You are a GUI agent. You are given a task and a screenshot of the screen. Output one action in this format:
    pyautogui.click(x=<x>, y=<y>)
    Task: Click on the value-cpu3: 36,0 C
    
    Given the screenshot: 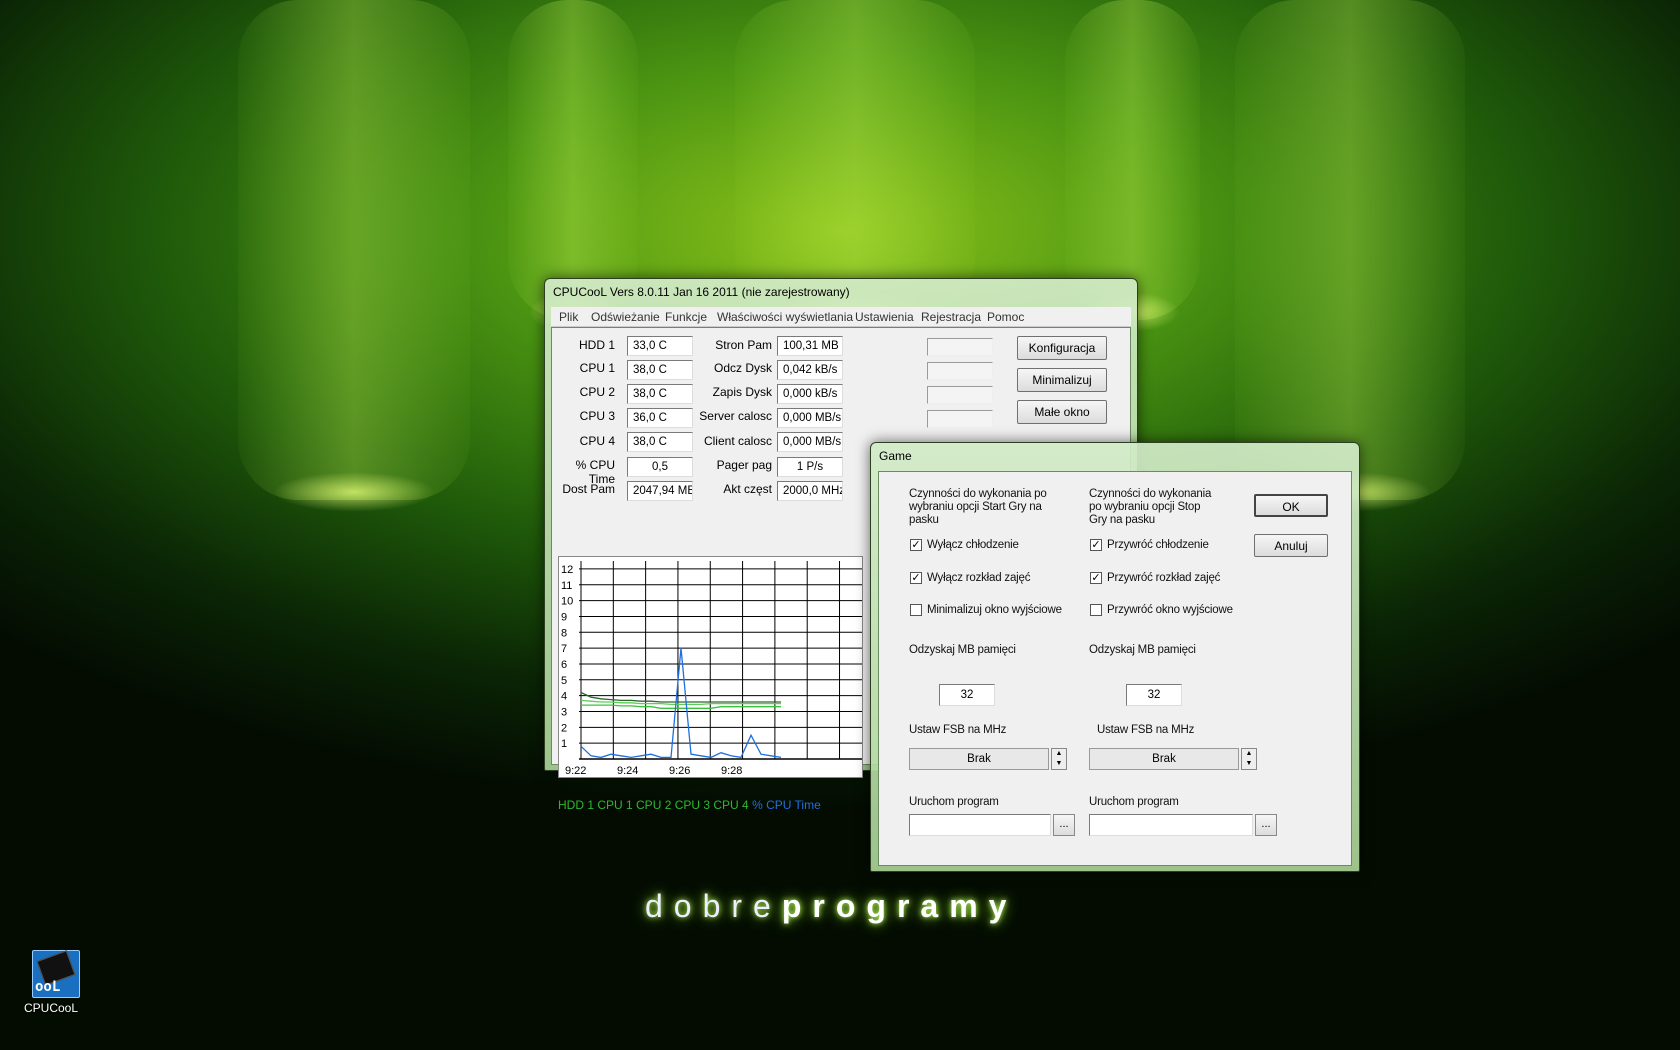 What is the action you would take?
    pyautogui.click(x=660, y=418)
    